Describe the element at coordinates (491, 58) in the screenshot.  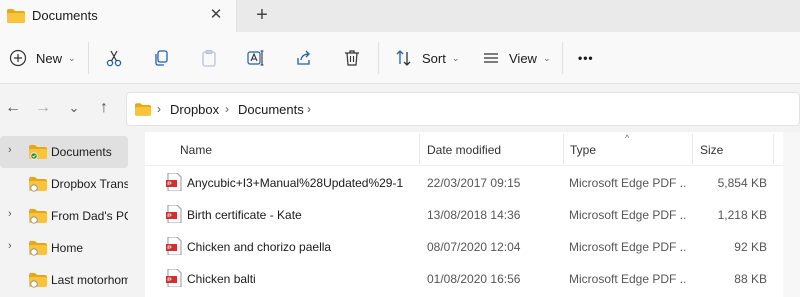
I see `view-lines-icon` at that location.